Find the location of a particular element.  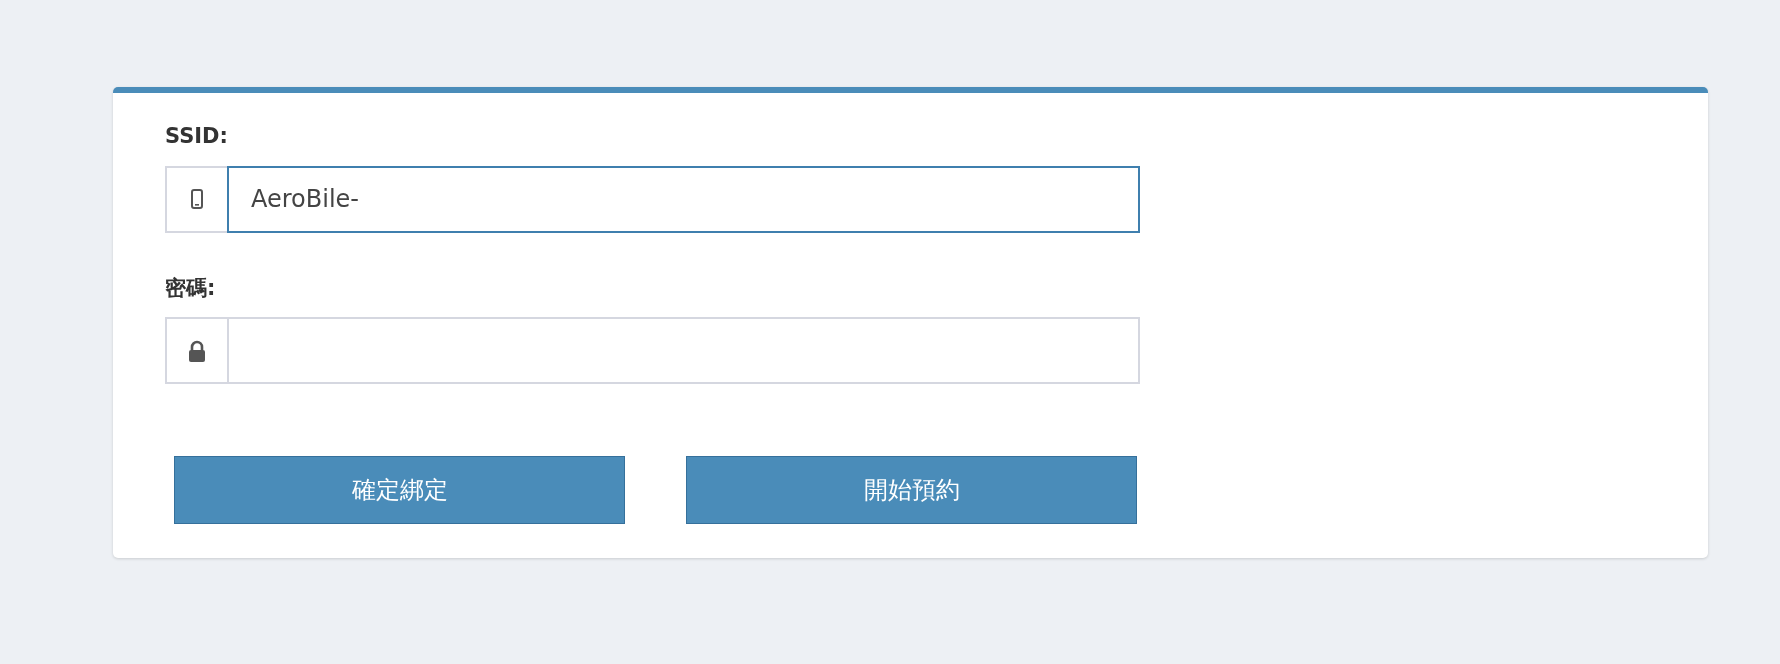

action-button: 確定綁定 is located at coordinates (399, 490).